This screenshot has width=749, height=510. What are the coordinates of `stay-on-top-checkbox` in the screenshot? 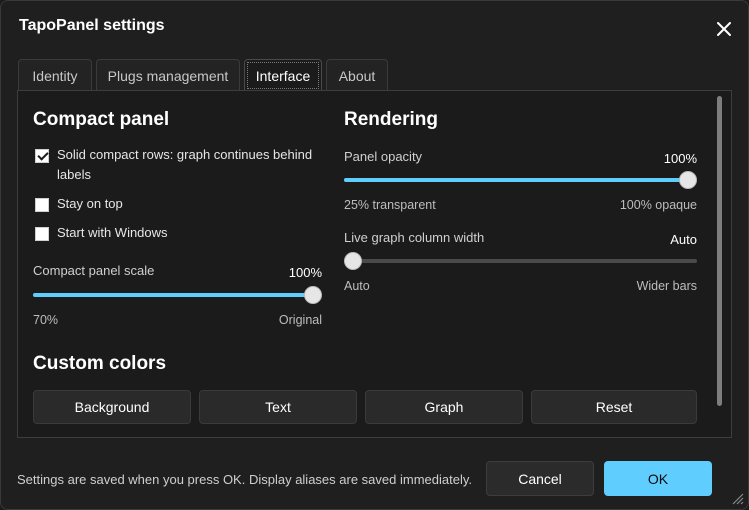 It's located at (42, 205).